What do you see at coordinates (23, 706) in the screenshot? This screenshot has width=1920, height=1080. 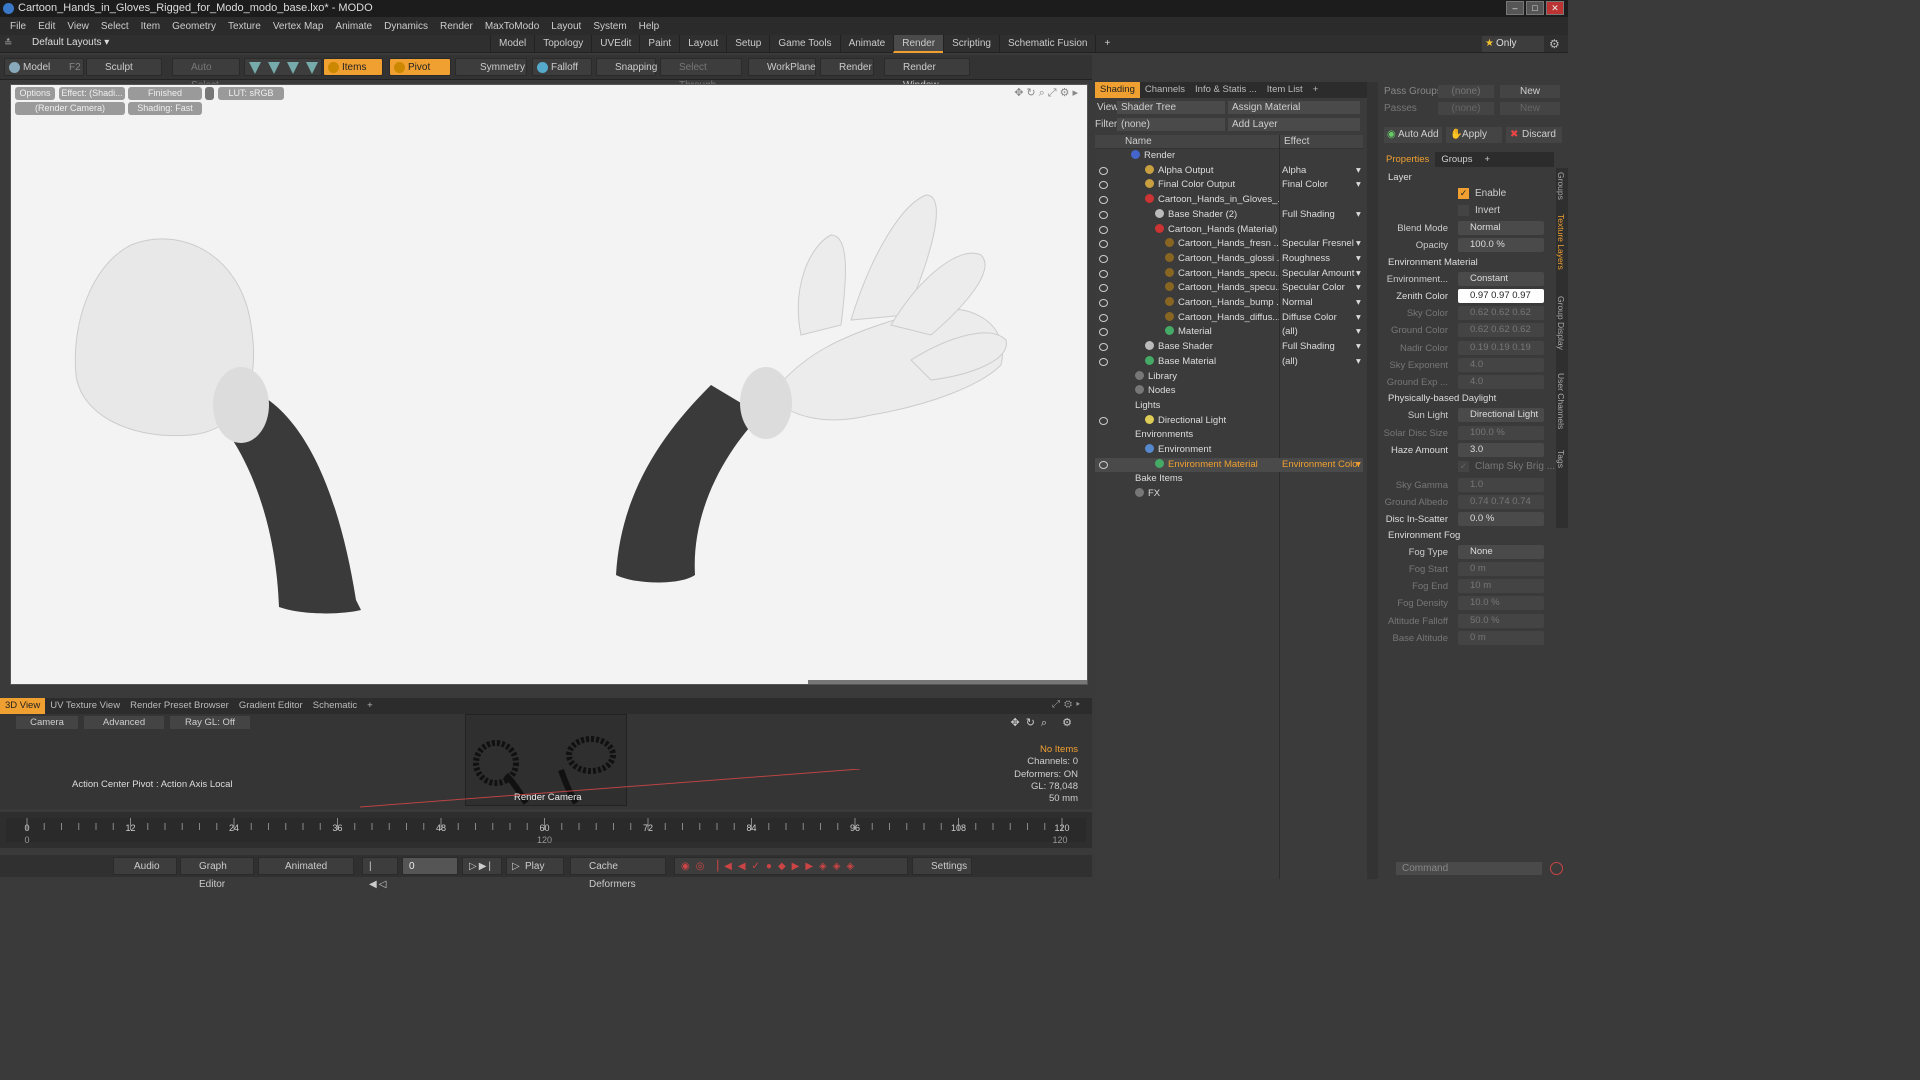 I see `viewtab-3d-view: 3D View` at bounding box center [23, 706].